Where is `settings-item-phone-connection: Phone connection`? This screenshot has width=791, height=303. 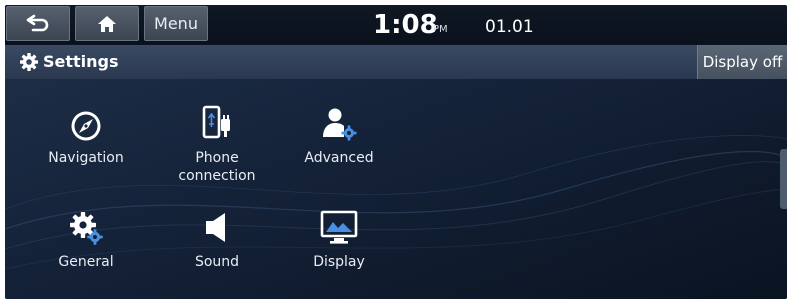
settings-item-phone-connection: Phone connection is located at coordinates (217, 150).